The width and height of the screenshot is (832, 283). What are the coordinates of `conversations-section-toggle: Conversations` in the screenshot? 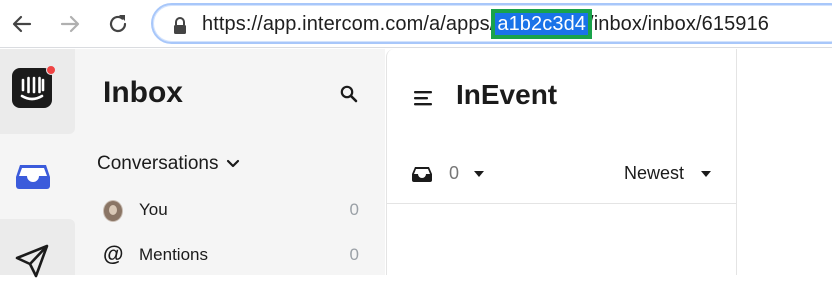 It's located at (168, 164).